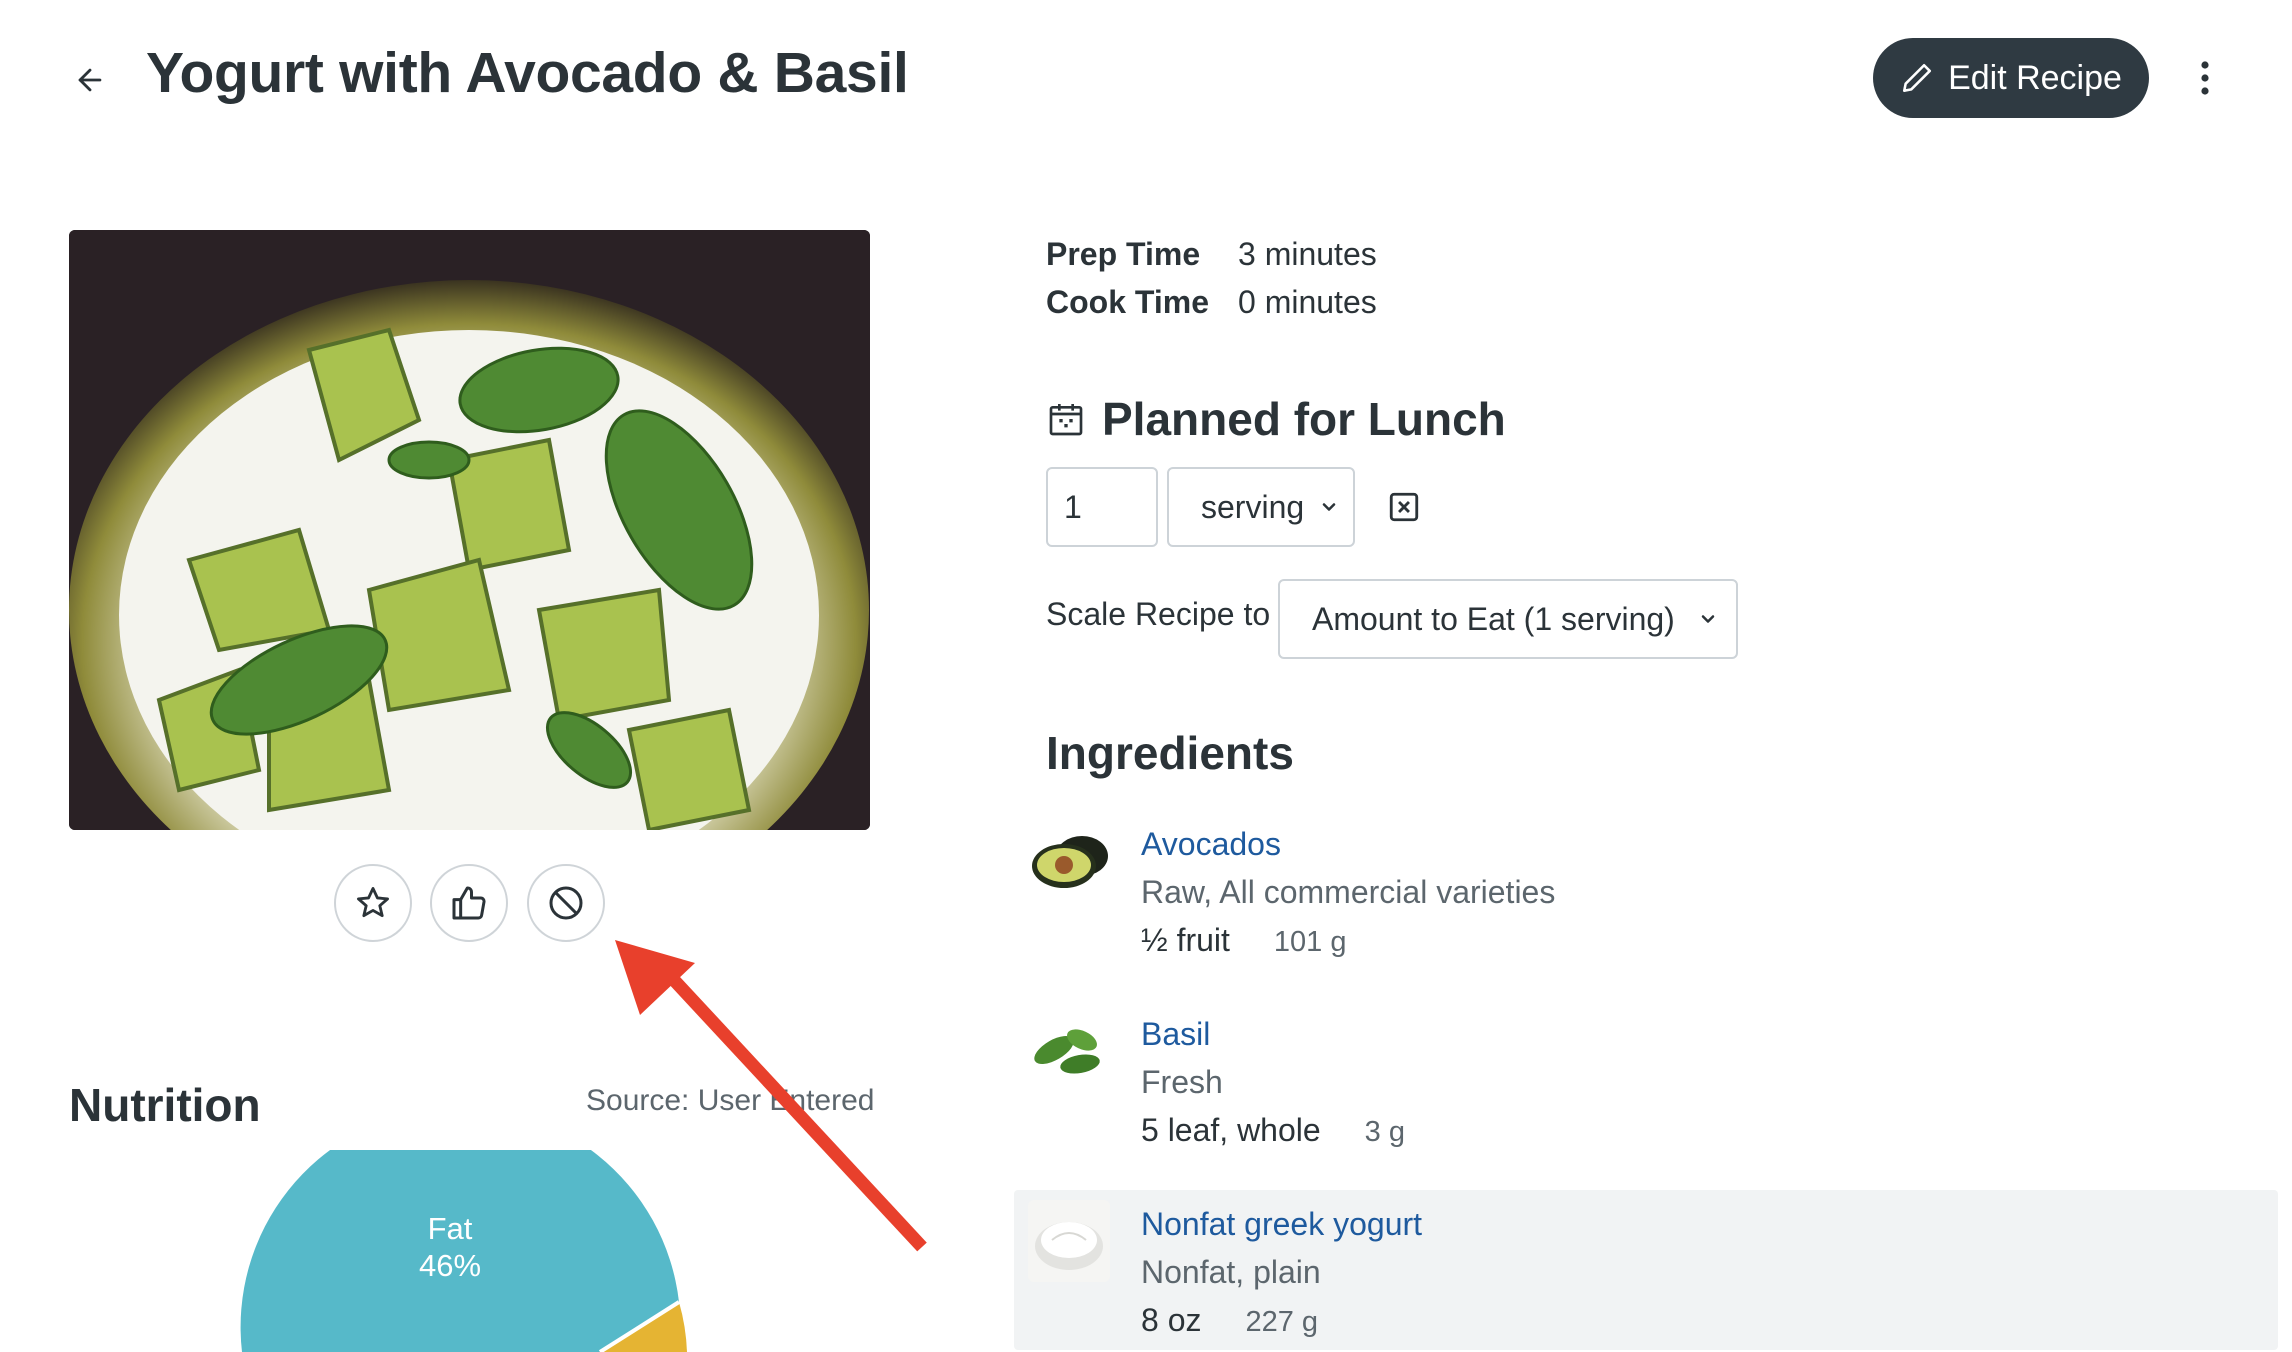  I want to click on ingredient-description: Fresh, so click(1182, 1082).